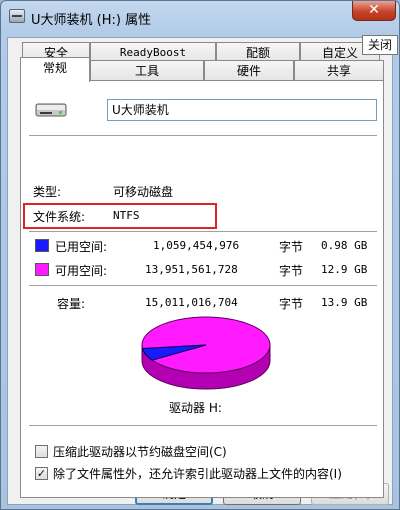  What do you see at coordinates (55, 69) in the screenshot?
I see `tab-general: 常规` at bounding box center [55, 69].